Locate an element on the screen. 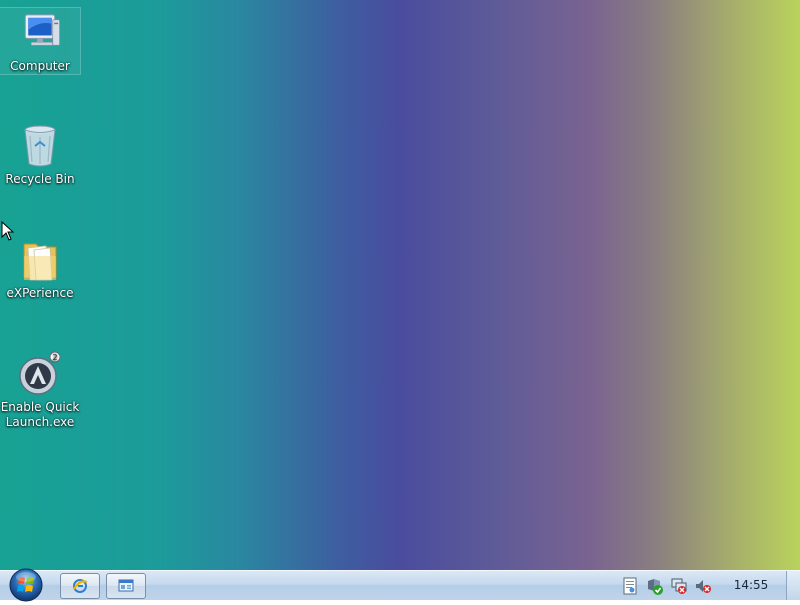 The image size is (800, 605). recycle-bin-icon is located at coordinates (40, 146).